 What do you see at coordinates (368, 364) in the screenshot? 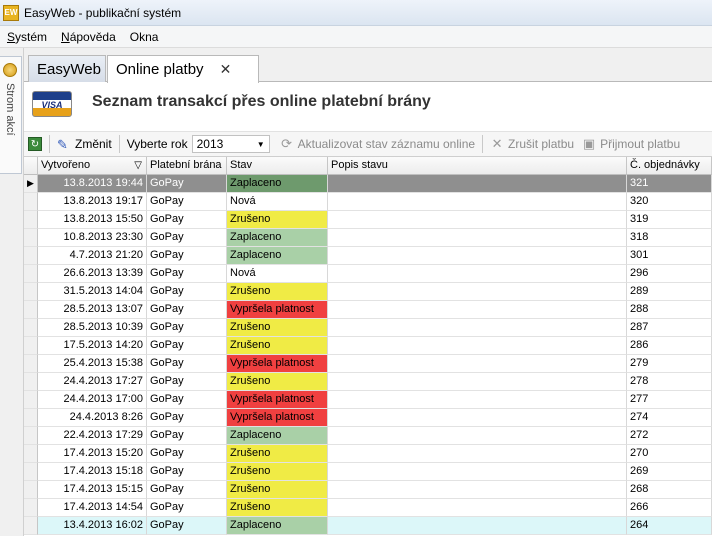
I see `table-row: 25.4.2013 15:38 GoPay Vypršela platnost 279` at bounding box center [368, 364].